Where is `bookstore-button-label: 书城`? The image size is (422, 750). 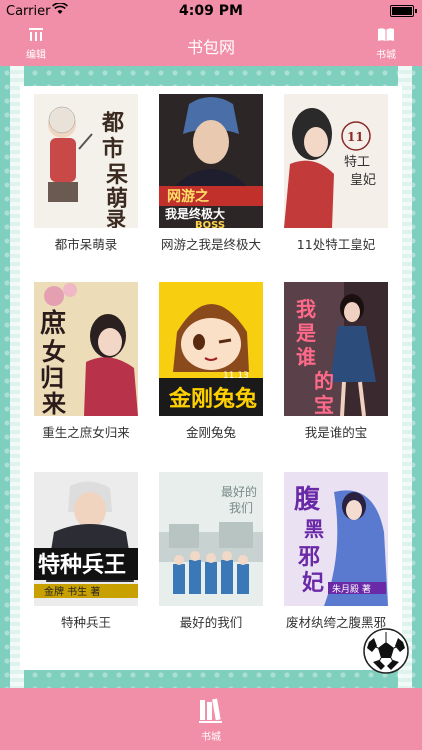
bookstore-button-label: 书城 is located at coordinates (386, 55).